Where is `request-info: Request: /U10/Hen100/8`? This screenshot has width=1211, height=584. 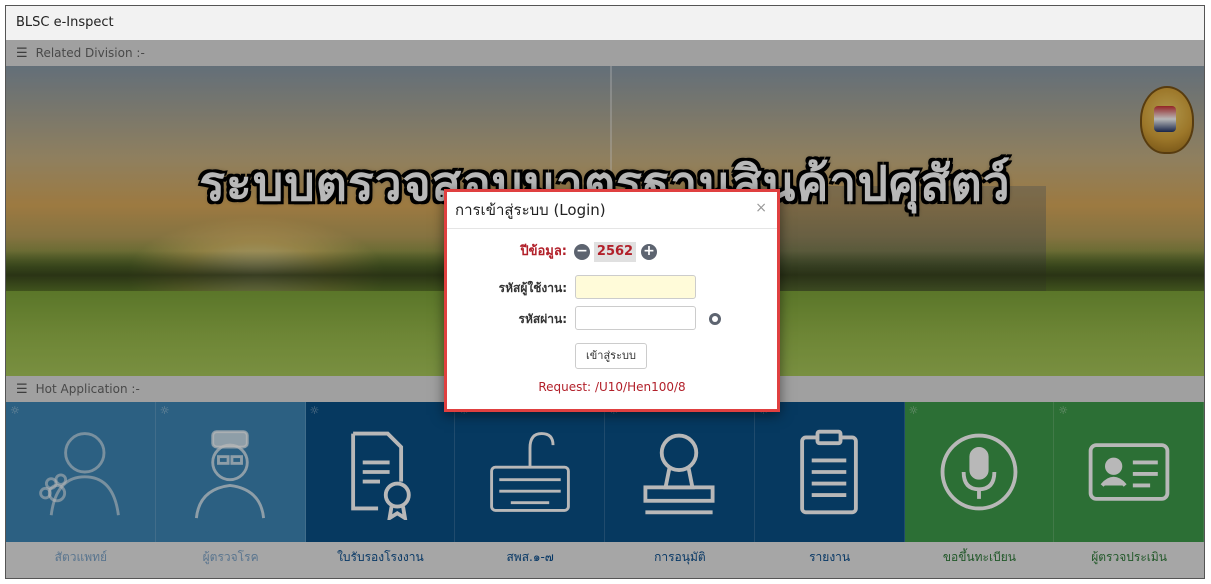 request-info: Request: /U10/Hen100/8 is located at coordinates (612, 387).